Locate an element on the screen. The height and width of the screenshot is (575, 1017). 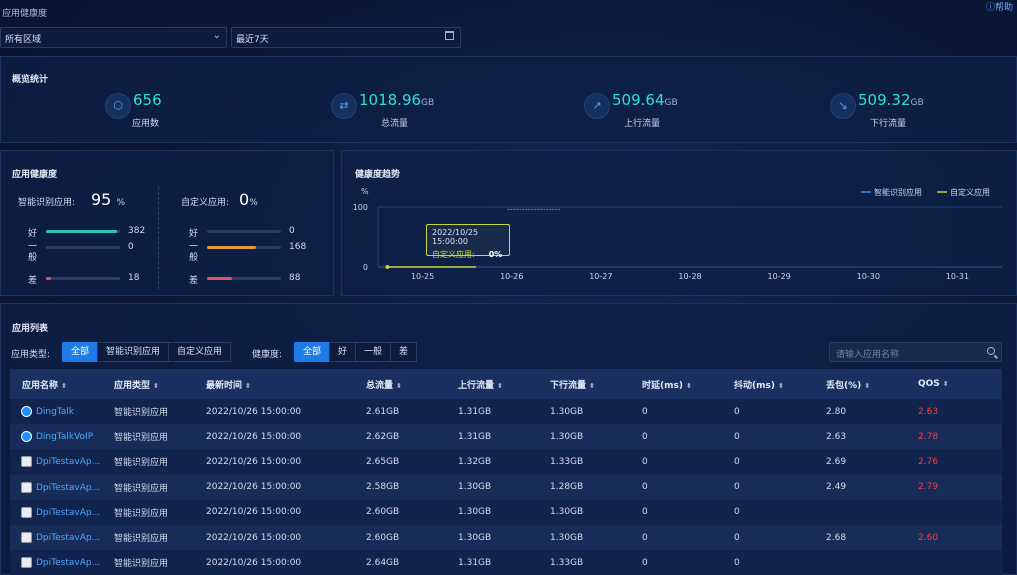
column-header: 总流量 ⬍ is located at coordinates (400, 384).